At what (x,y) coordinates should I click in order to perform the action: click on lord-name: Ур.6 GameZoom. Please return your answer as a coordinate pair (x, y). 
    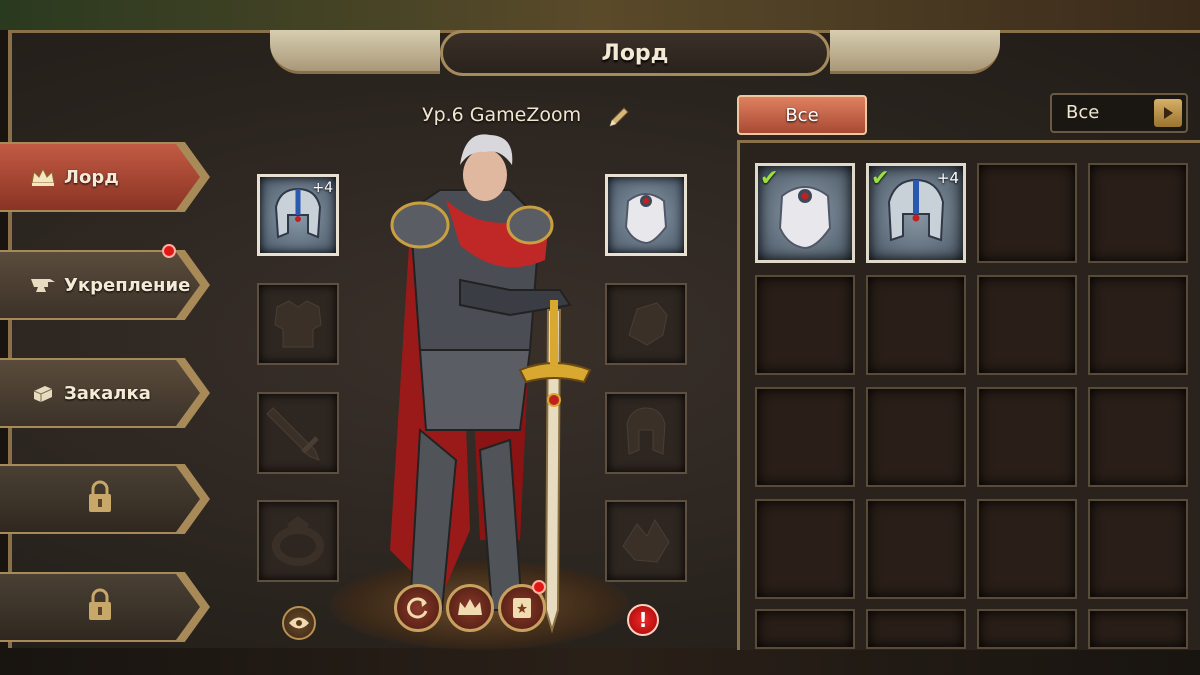
    Looking at the image, I should click on (502, 115).